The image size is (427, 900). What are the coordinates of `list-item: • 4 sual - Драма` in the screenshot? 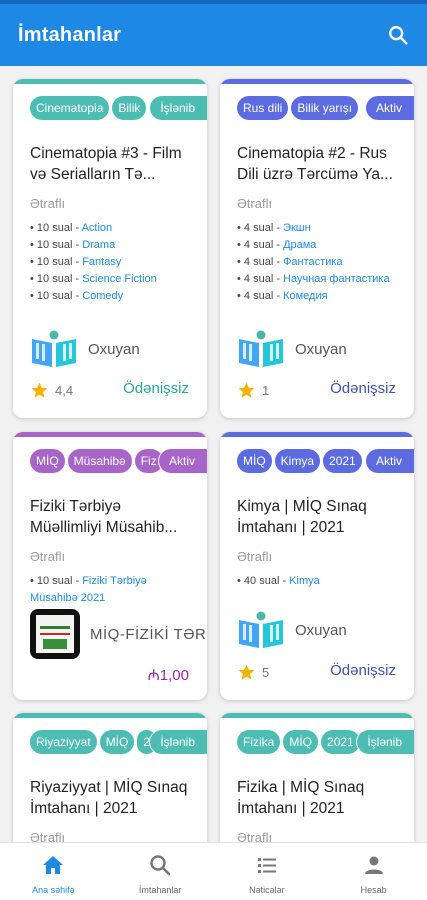 It's located at (277, 245).